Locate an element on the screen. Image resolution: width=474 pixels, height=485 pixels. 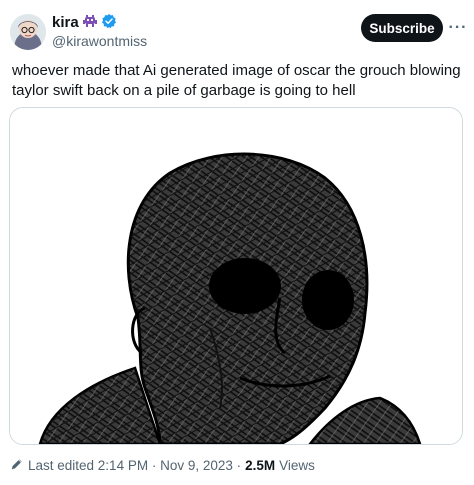
subscribe-button: Subscribe is located at coordinates (402, 28).